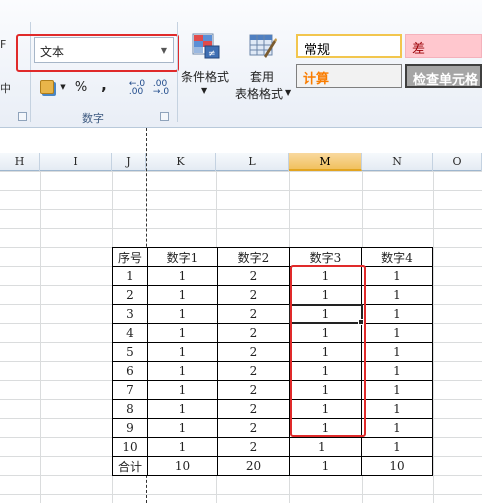 Image resolution: width=482 pixels, height=503 pixels. What do you see at coordinates (130, 390) in the screenshot?
I see `table-cell: 7` at bounding box center [130, 390].